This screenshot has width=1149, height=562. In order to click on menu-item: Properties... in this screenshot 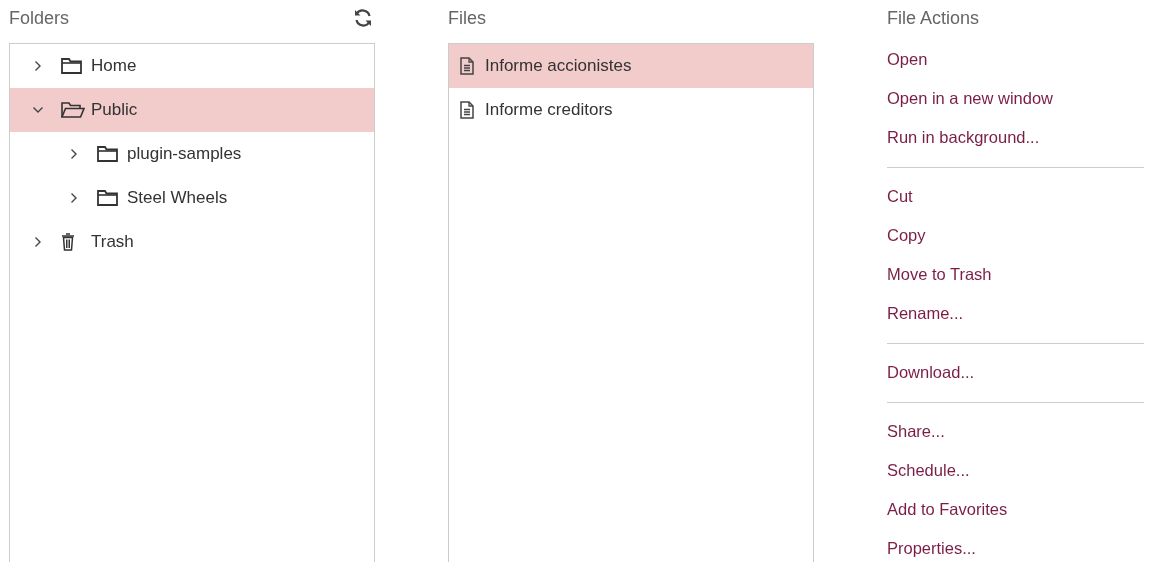, I will do `click(931, 545)`.